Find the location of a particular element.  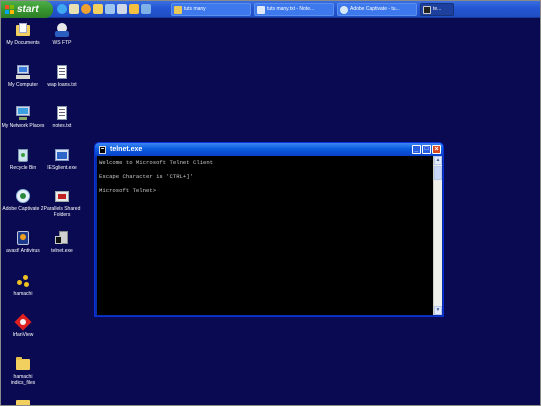

desktop-icon-iesglient: IESglient.exe is located at coordinates (62, 159).